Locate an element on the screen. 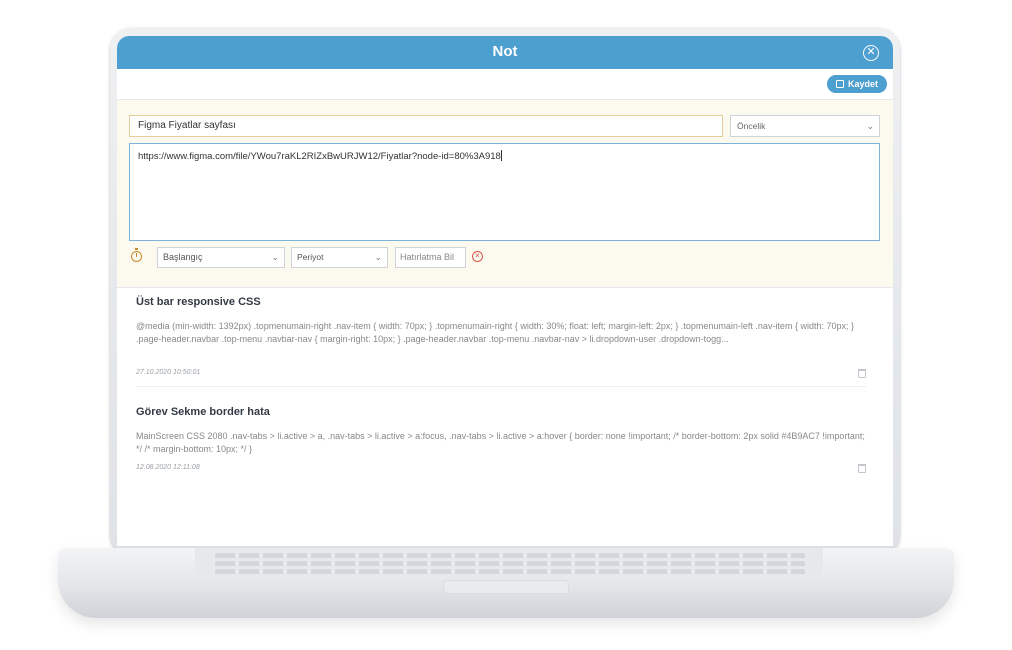 The width and height of the screenshot is (1012, 650). period-select: Periyot ⌄ is located at coordinates (339, 257).